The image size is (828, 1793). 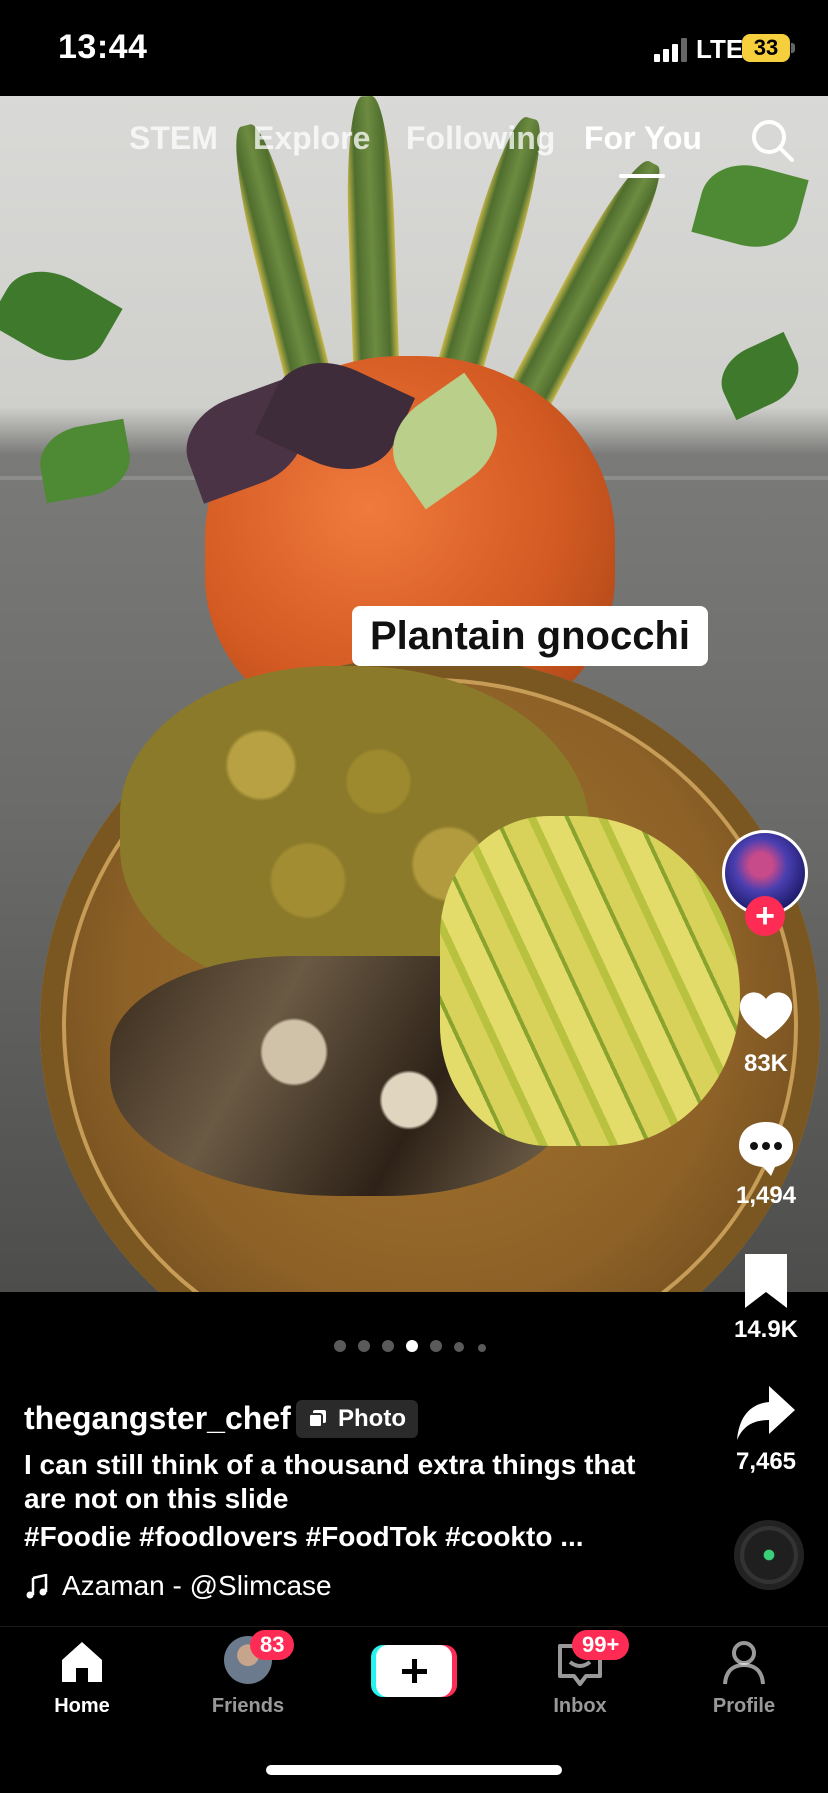 What do you see at coordinates (317, 1419) in the screenshot?
I see `photo-icon` at bounding box center [317, 1419].